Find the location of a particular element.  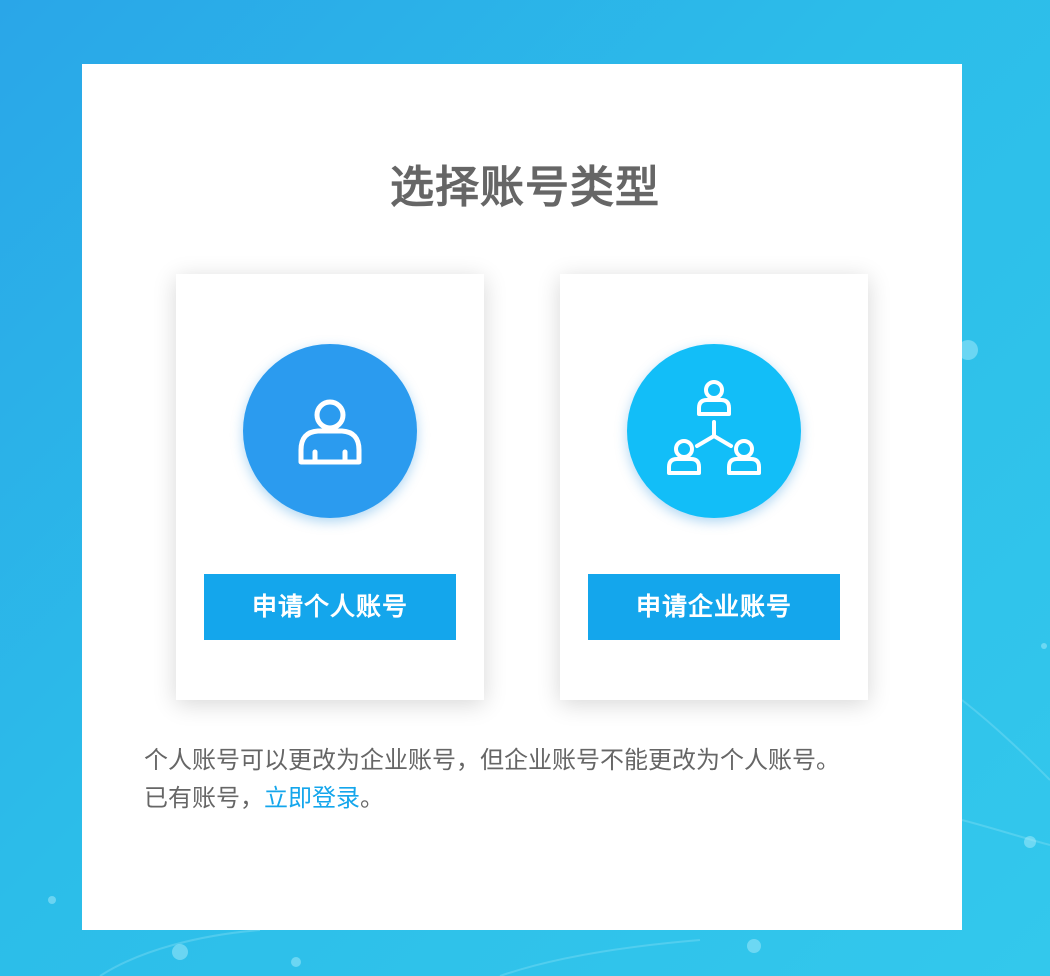

apply-enterprise-account-button: 申请企业账号 is located at coordinates (714, 607).